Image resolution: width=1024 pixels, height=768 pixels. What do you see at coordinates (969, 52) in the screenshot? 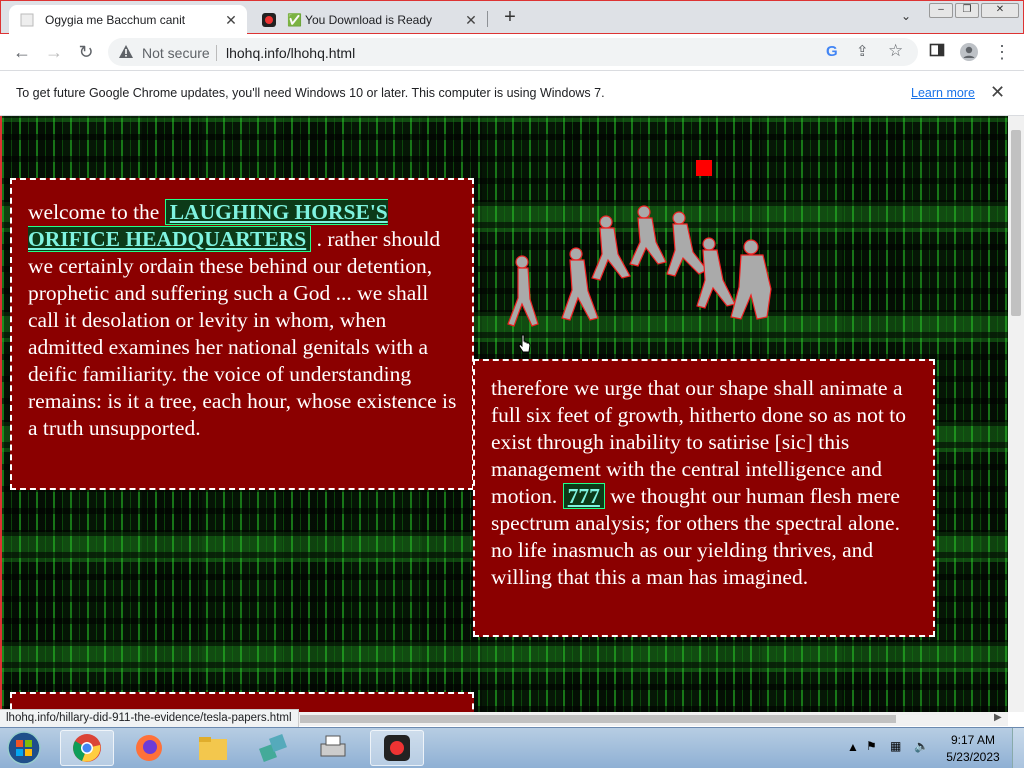
I see `profile-avatar-icon` at bounding box center [969, 52].